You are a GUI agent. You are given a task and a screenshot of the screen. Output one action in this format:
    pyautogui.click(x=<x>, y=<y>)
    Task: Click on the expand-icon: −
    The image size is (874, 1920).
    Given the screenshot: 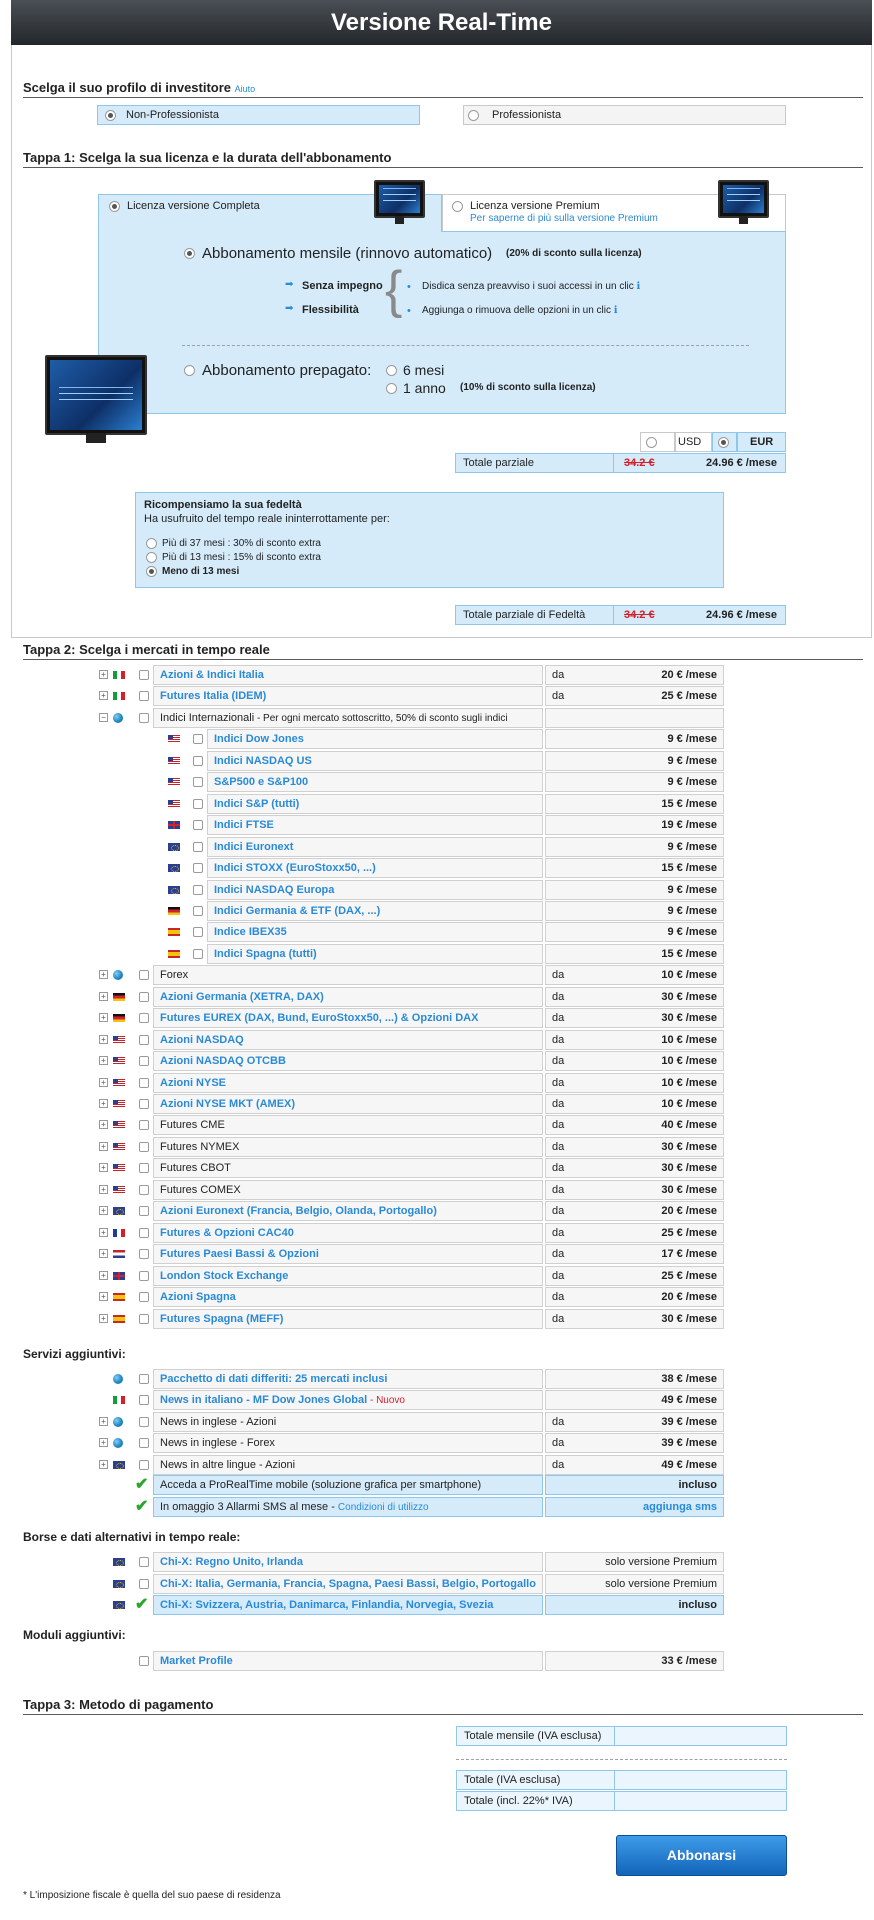 What is the action you would take?
    pyautogui.click(x=103, y=717)
    